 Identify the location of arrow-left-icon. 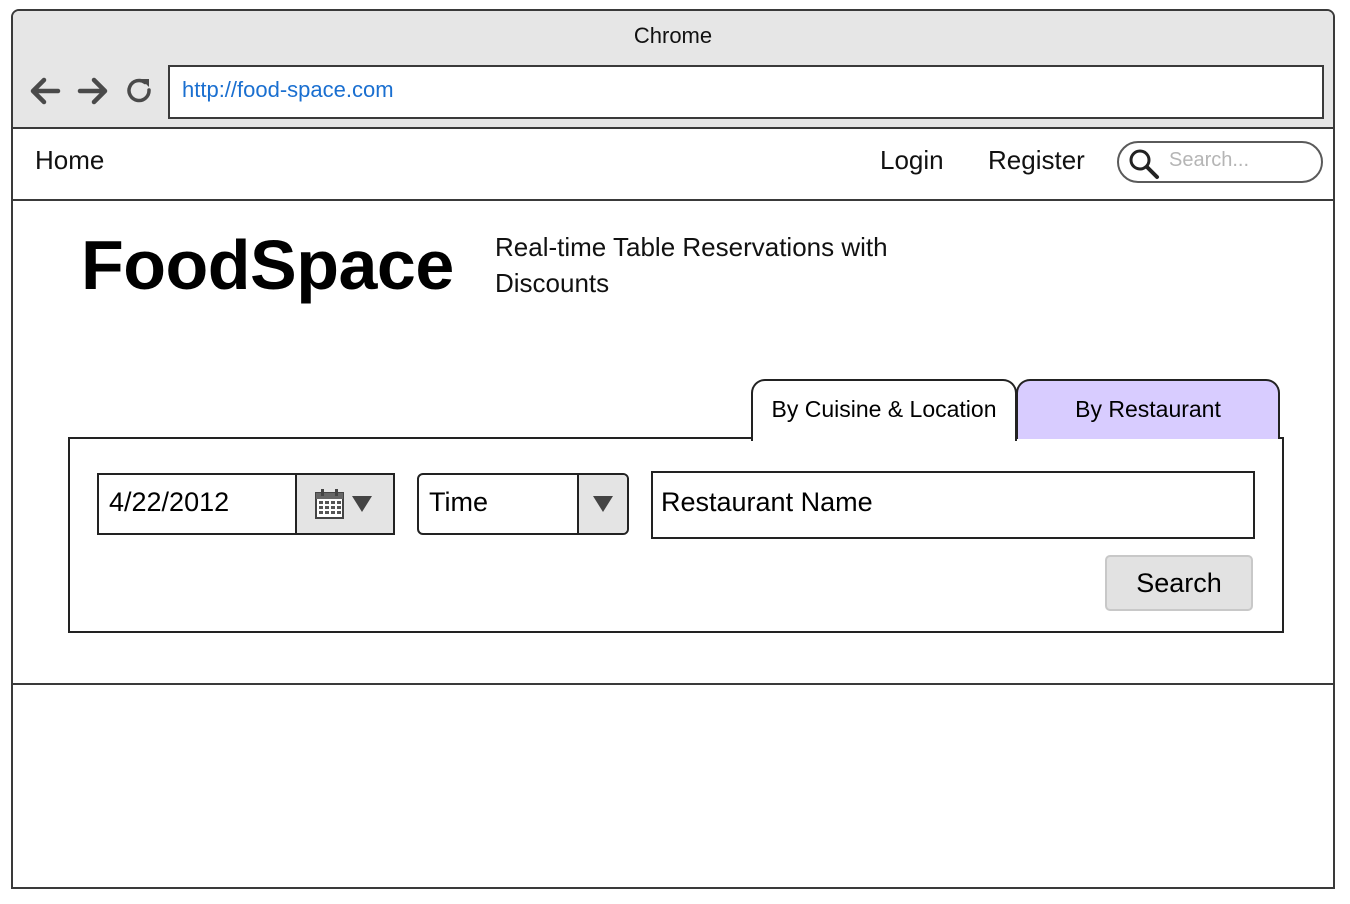
(45, 91).